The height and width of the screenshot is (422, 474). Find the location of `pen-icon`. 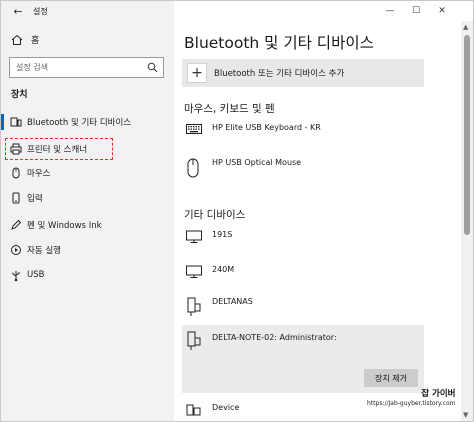

pen-icon is located at coordinates (16, 225).